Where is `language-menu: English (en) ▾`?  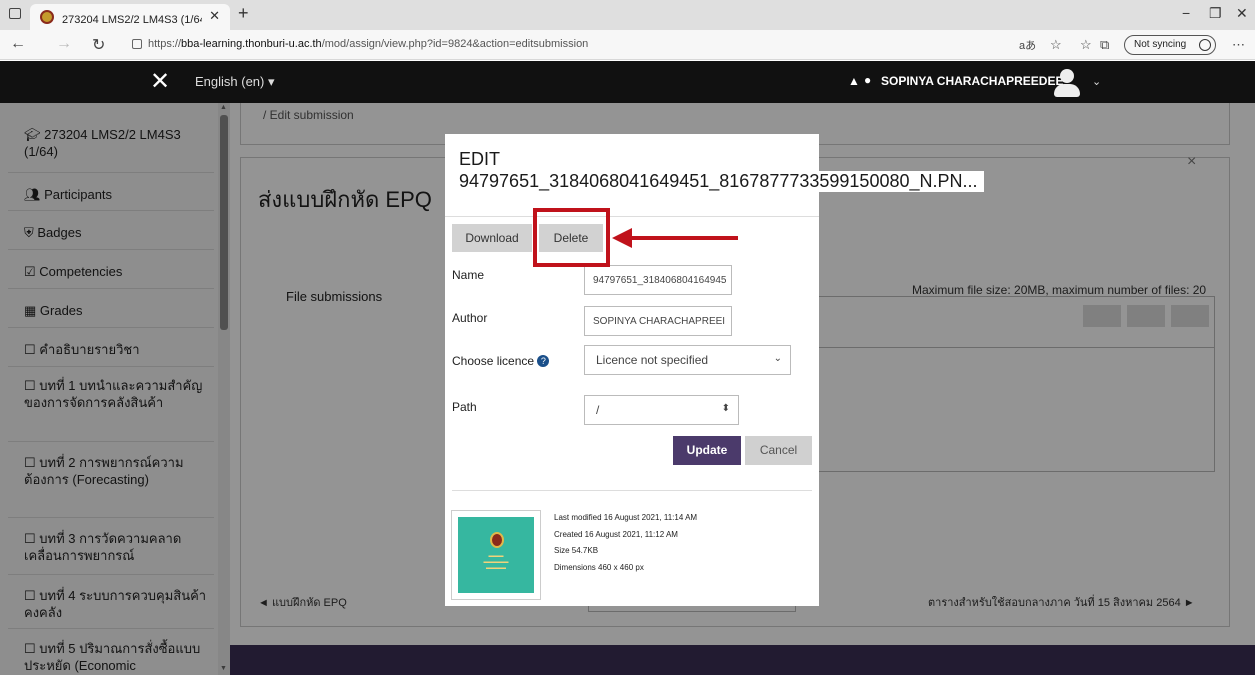 language-menu: English (en) ▾ is located at coordinates (235, 82).